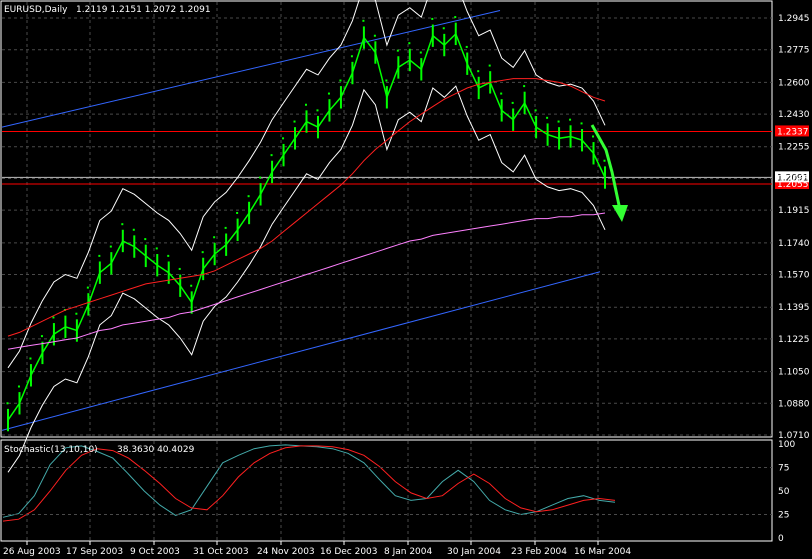 The height and width of the screenshot is (559, 812). What do you see at coordinates (408, 552) in the screenshot?
I see `date-tick-label: 8 Jan 2004` at bounding box center [408, 552].